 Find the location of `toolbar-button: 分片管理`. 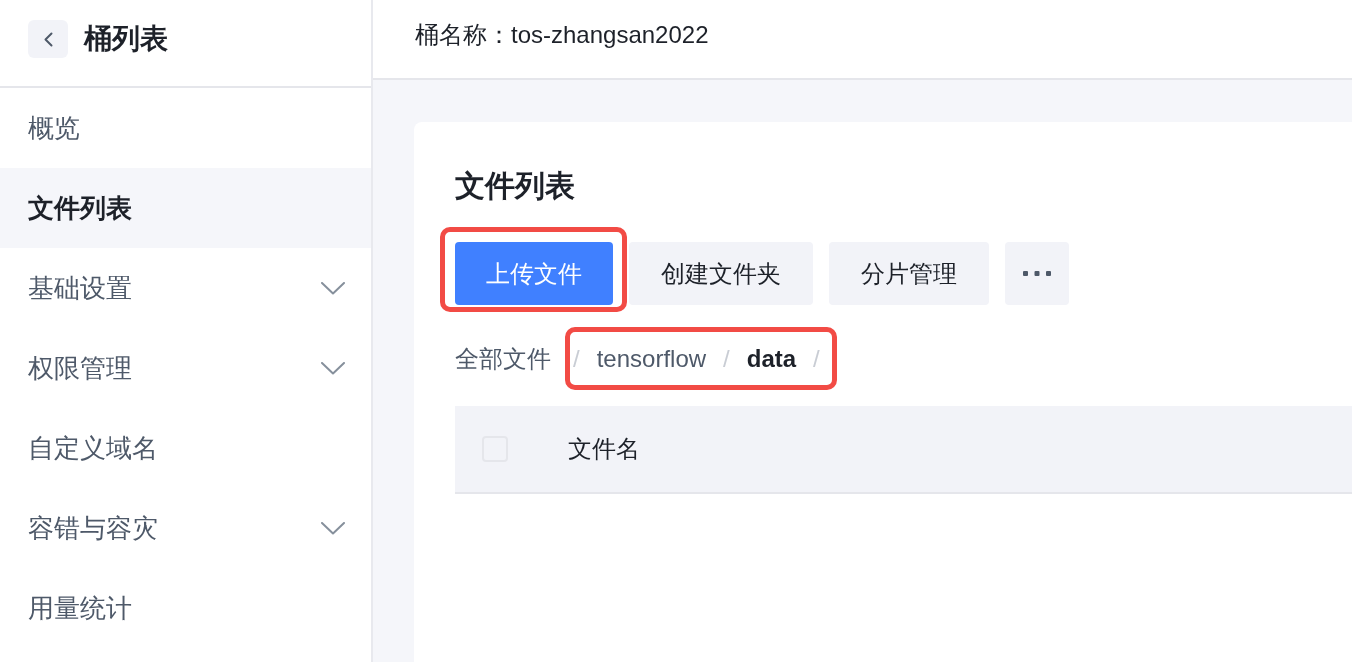

toolbar-button: 分片管理 is located at coordinates (909, 273).